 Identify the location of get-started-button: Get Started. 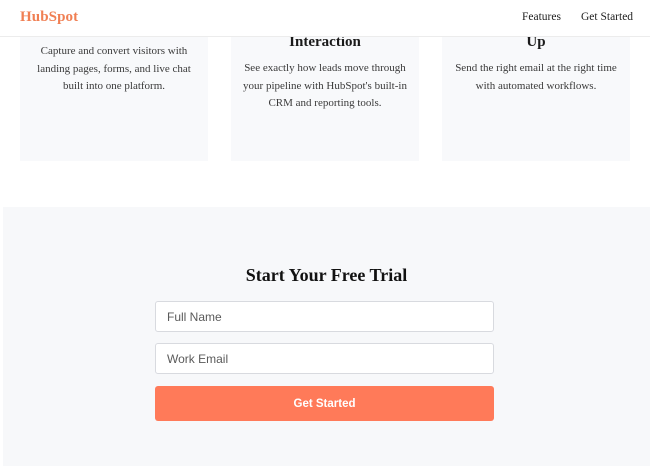
(324, 403).